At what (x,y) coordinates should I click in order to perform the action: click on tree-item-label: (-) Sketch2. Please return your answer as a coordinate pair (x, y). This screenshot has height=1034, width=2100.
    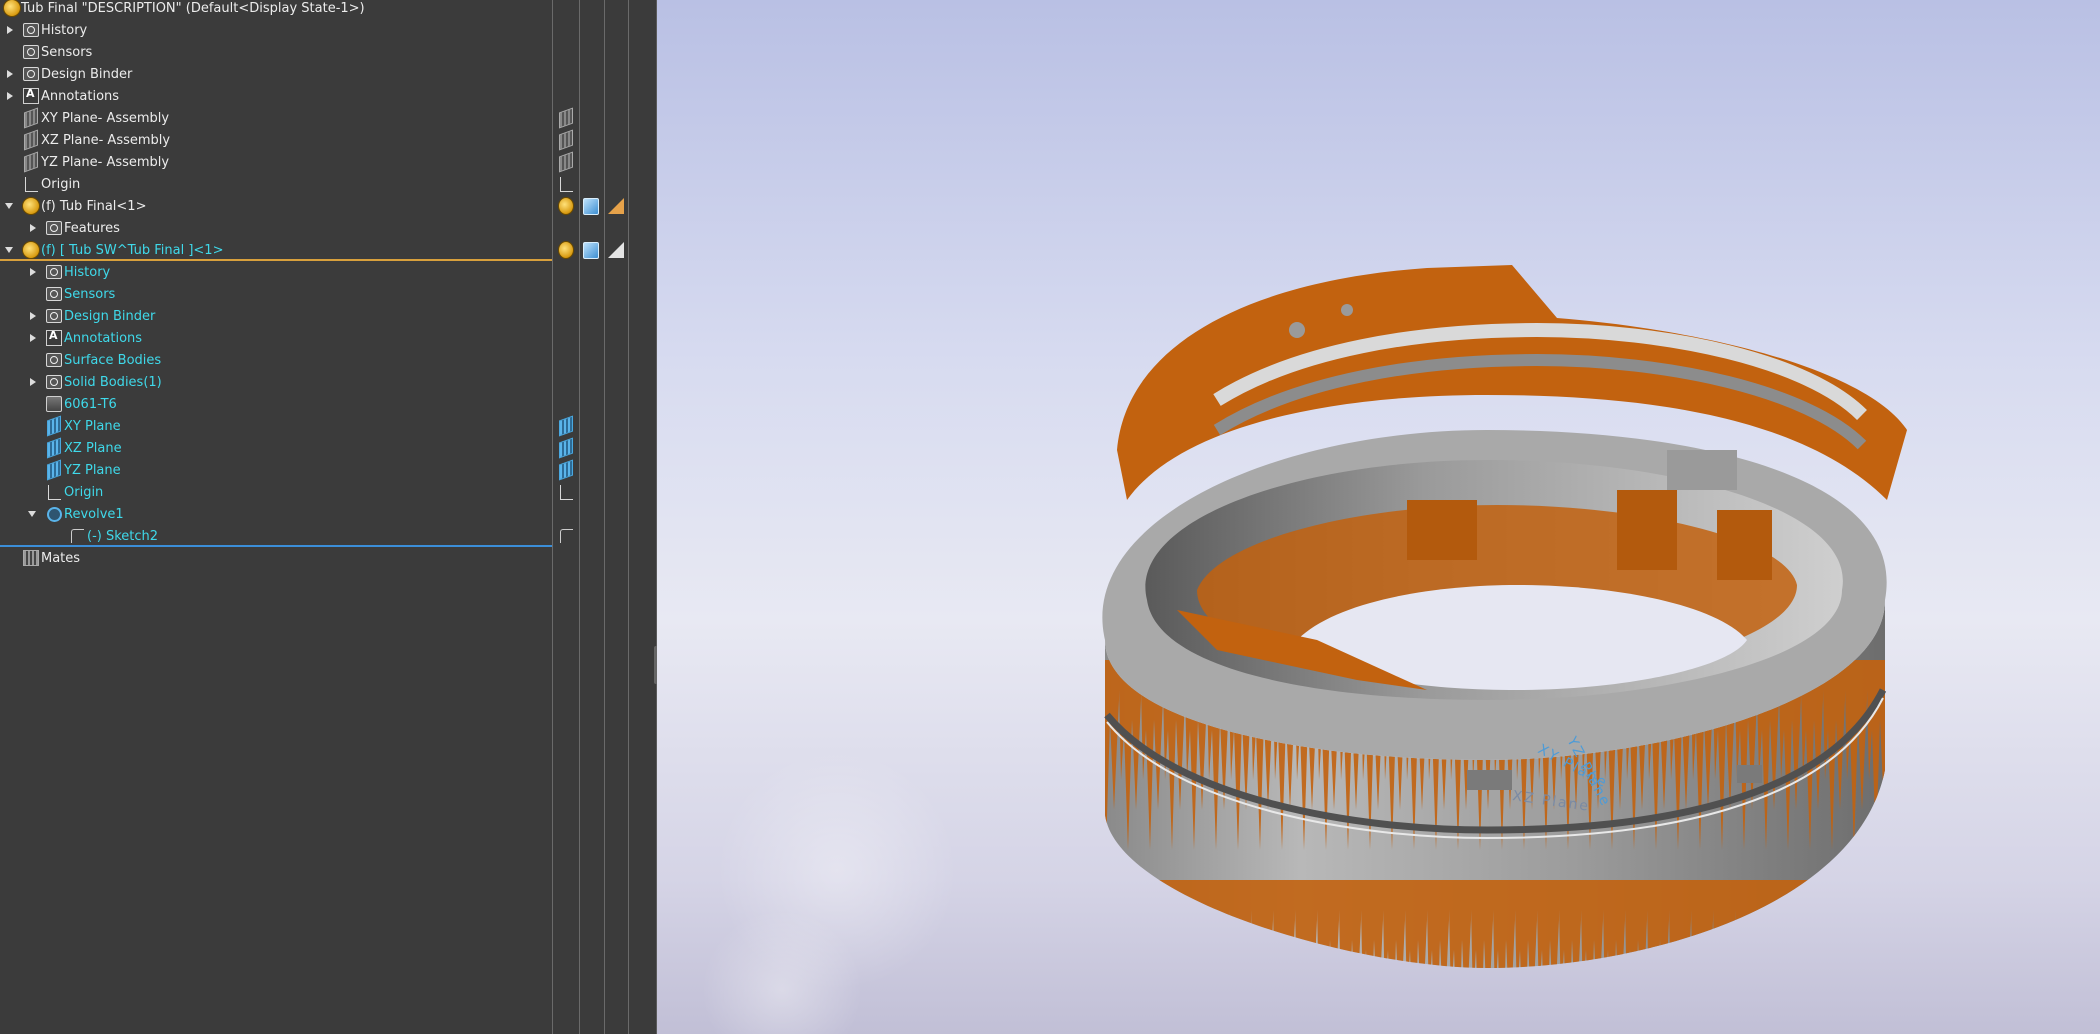
    Looking at the image, I should click on (123, 536).